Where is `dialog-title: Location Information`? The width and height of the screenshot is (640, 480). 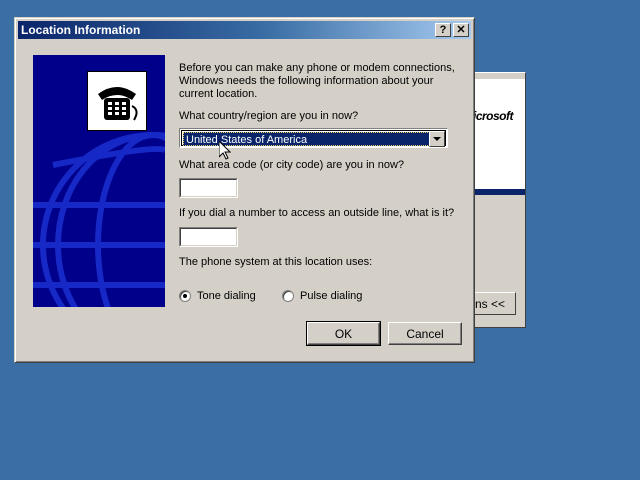 dialog-title: Location Information is located at coordinates (81, 30).